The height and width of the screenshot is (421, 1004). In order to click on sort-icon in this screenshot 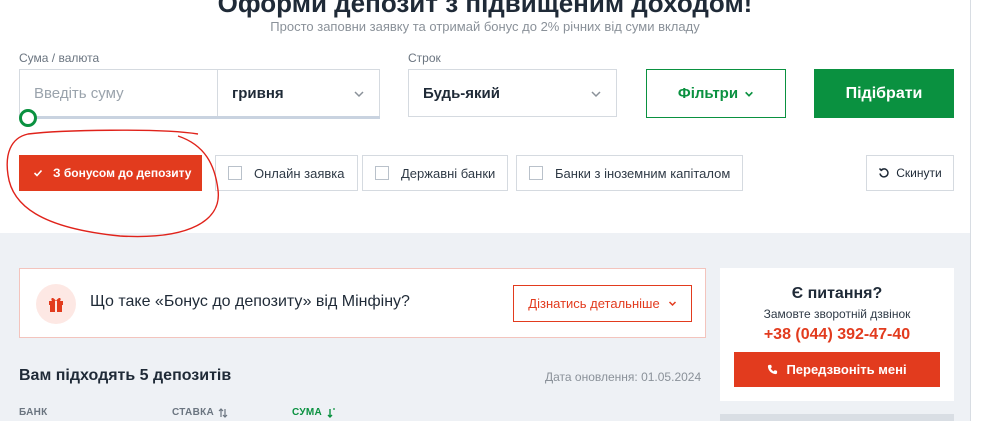, I will do `click(223, 412)`.